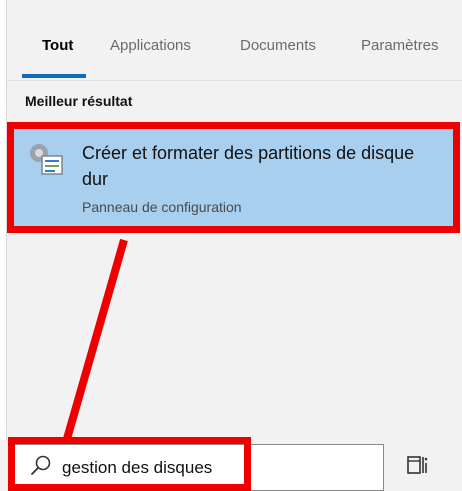 Image resolution: width=462 pixels, height=491 pixels. Describe the element at coordinates (278, 45) in the screenshot. I see `tab-documents: Documents` at that location.